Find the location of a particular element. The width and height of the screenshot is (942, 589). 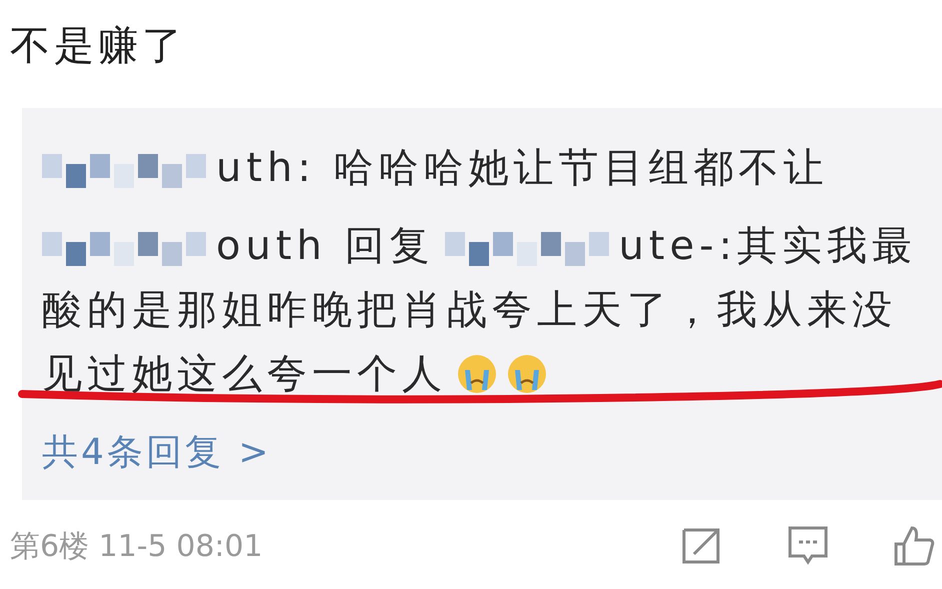

reply-text: 见过她这么夸一个人 is located at coordinates (244, 374).